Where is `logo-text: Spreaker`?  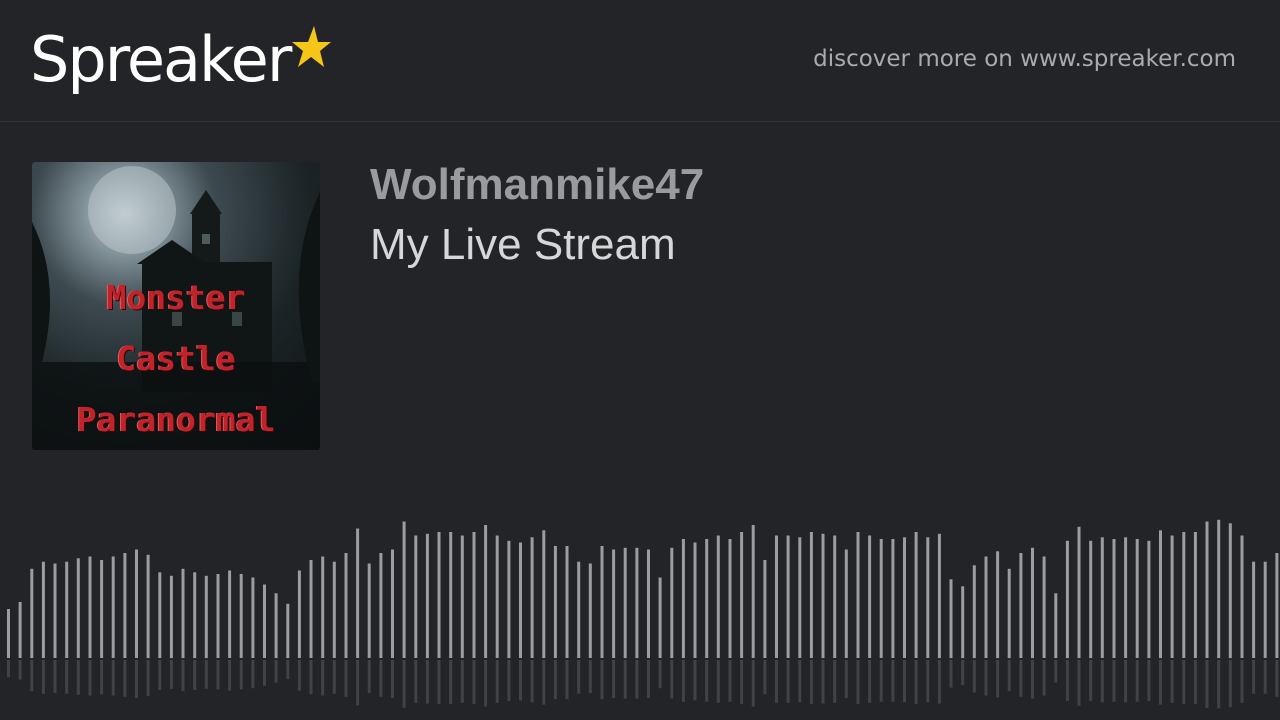 logo-text: Spreaker is located at coordinates (161, 59).